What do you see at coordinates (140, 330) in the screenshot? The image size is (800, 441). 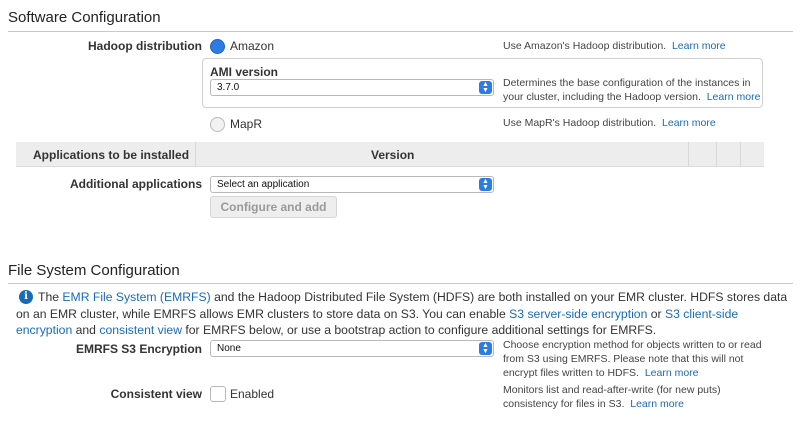 I see `consistent-view-link: consistent view` at bounding box center [140, 330].